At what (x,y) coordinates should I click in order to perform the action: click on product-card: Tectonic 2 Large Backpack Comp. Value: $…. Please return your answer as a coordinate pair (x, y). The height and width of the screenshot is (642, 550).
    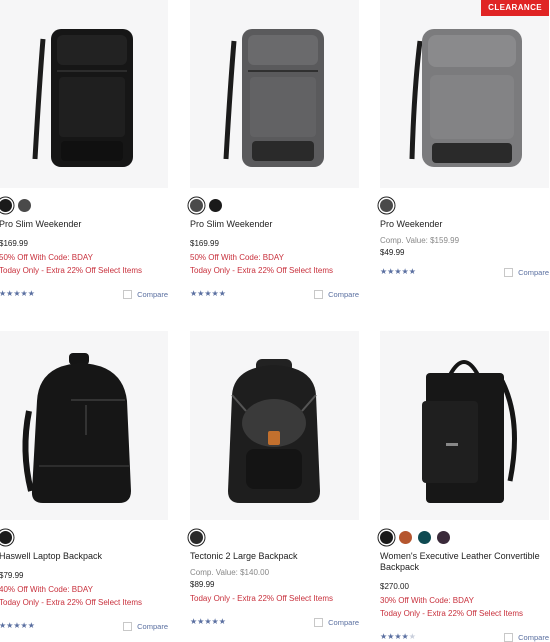
    Looking at the image, I should click on (274, 479).